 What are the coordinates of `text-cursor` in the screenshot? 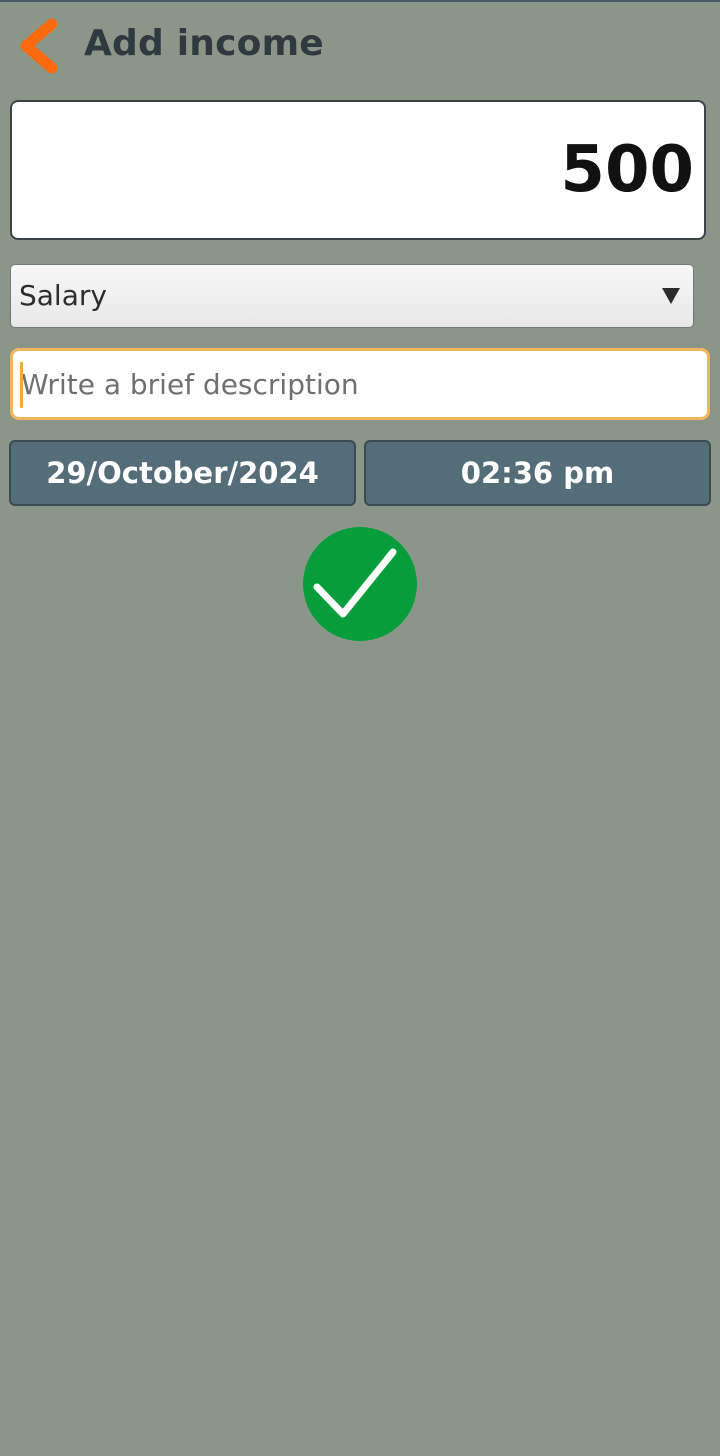 It's located at (21, 385).